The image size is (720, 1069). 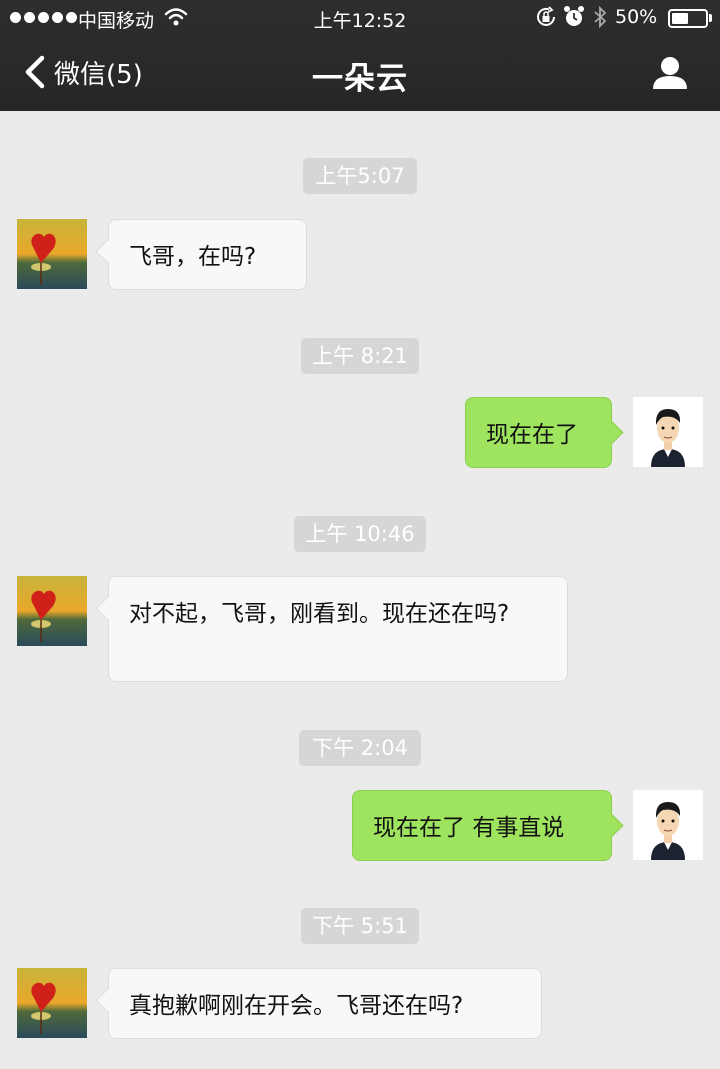 I want to click on timestamp: 下午 2:04, so click(x=360, y=748).